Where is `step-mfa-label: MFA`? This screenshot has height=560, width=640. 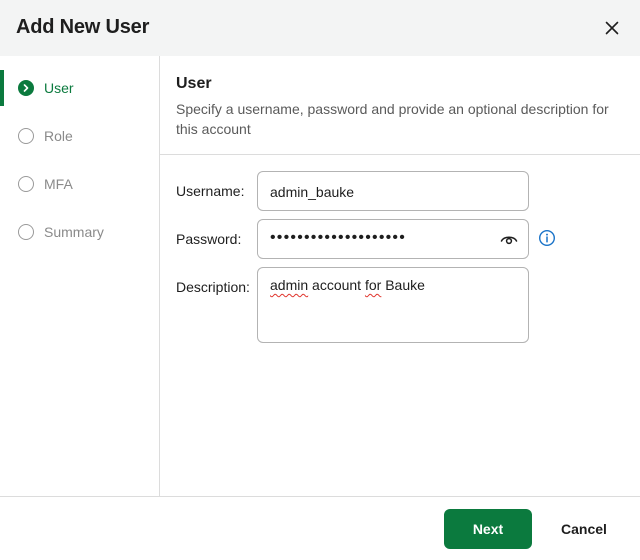 step-mfa-label: MFA is located at coordinates (58, 184).